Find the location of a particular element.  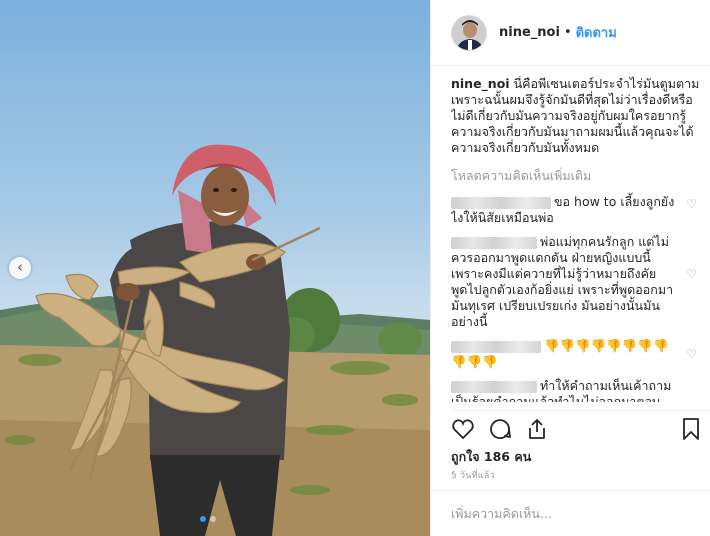

heart-icon is located at coordinates (463, 429).